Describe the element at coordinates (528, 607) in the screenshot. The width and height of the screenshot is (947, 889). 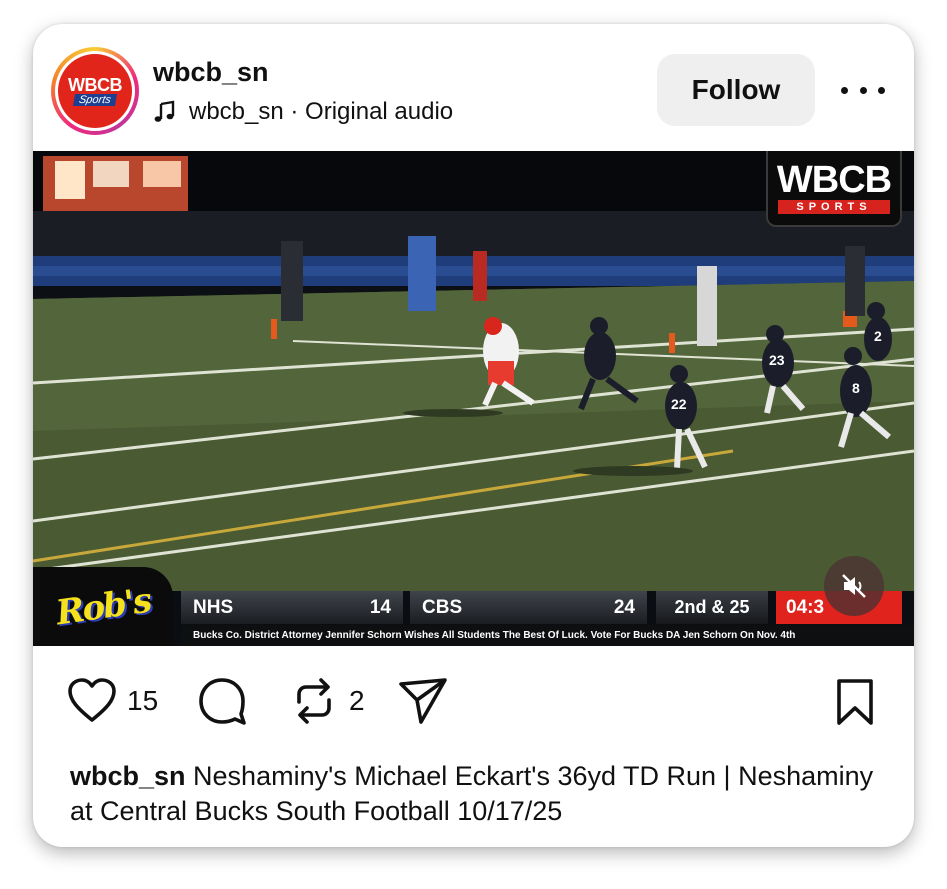
I see `away-team-box: CBS 24` at that location.